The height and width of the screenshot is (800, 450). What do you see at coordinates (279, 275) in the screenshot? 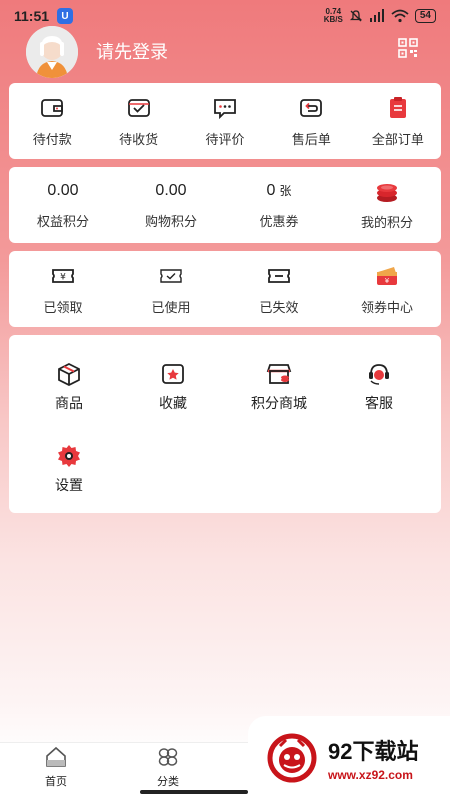
I see `coupon-expired-icon` at bounding box center [279, 275].